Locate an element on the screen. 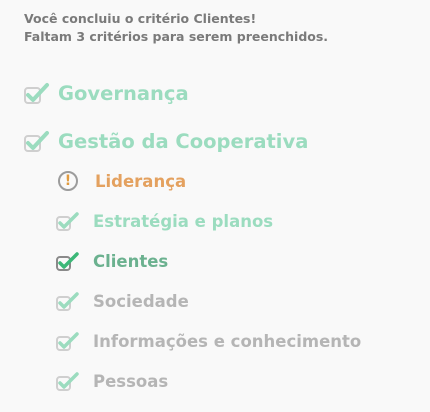 This screenshot has width=430, height=412. section-gestao-da-cooperativa: Gestão da Cooperativa is located at coordinates (166, 141).